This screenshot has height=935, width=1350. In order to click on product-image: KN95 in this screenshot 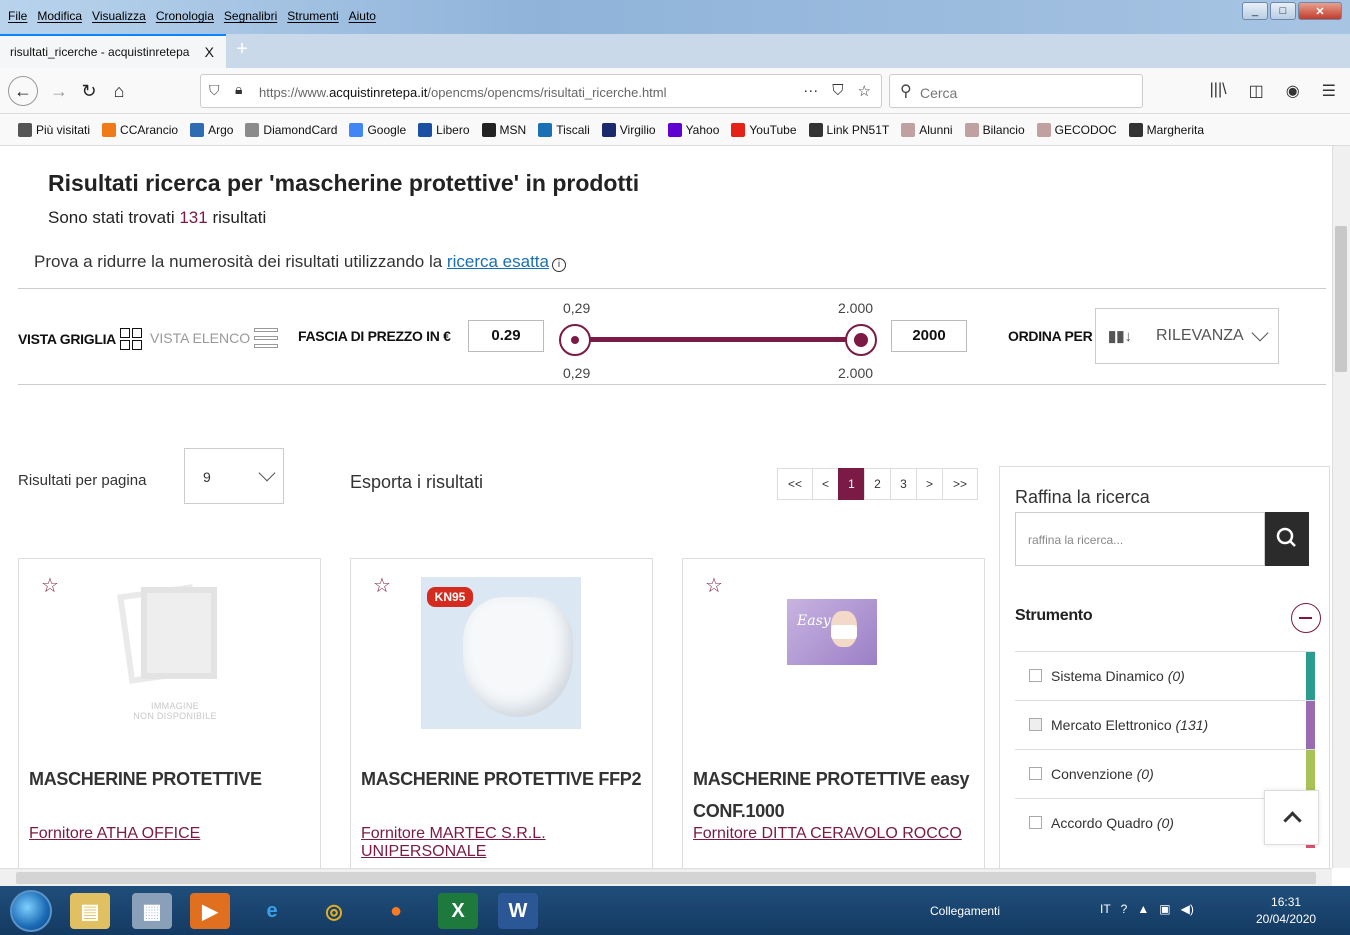, I will do `click(501, 653)`.